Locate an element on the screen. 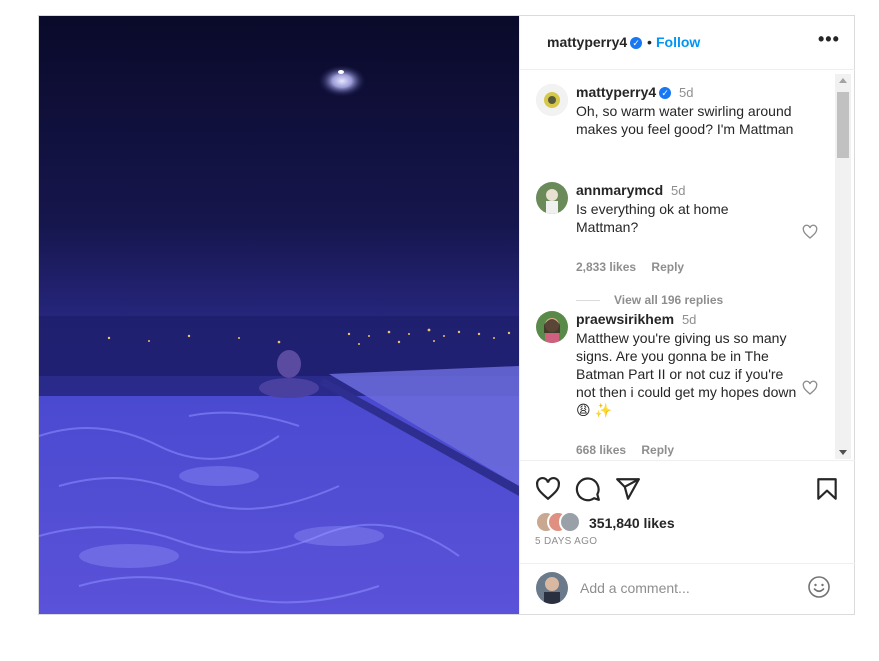  comment-username: praewsirikhem is located at coordinates (625, 319).